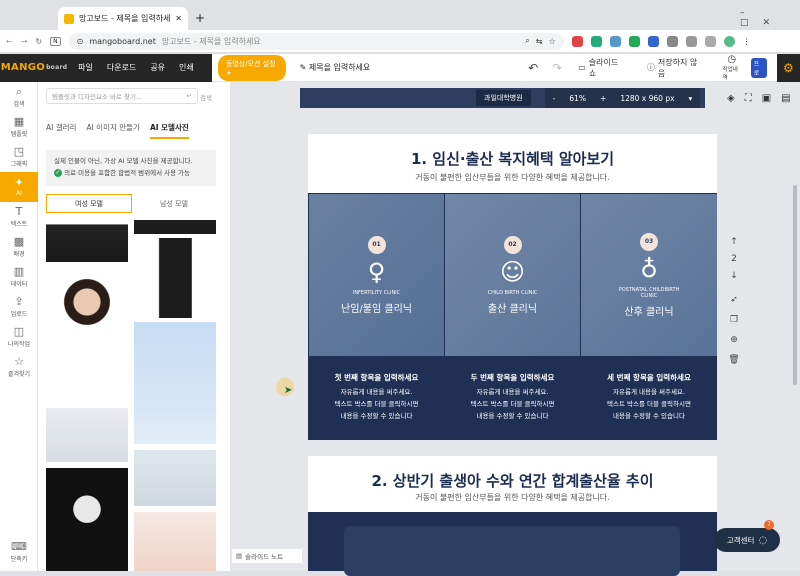 The height and width of the screenshot is (576, 800). Describe the element at coordinates (554, 98) in the screenshot. I see `zoom-out-button: -` at that location.